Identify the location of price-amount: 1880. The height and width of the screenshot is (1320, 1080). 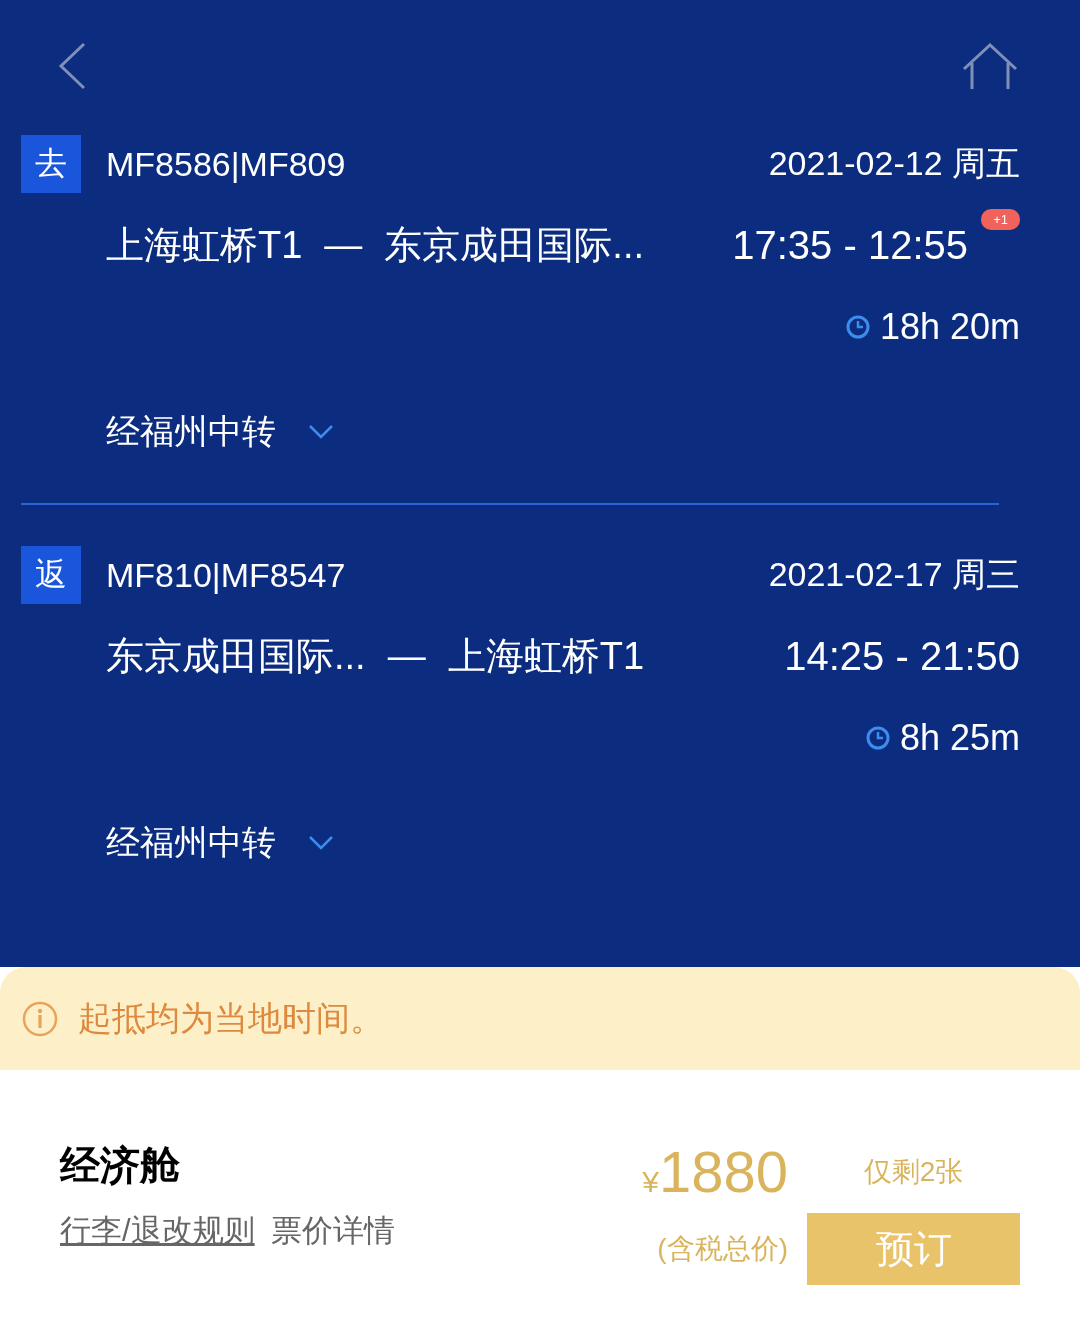
(723, 1171).